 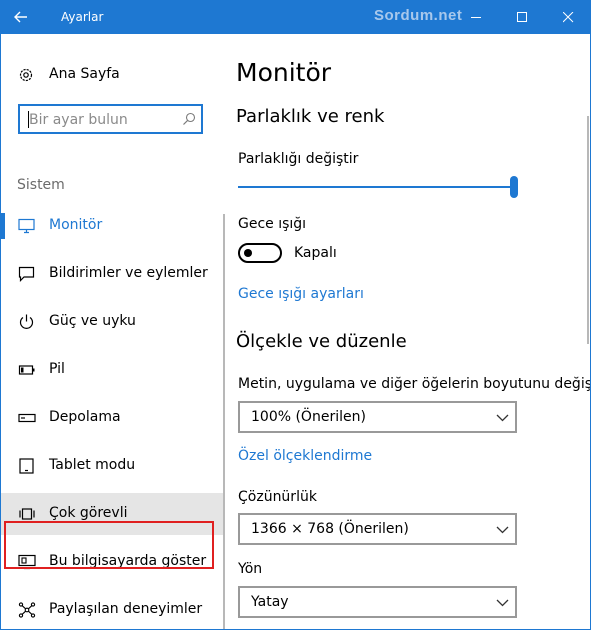 I want to click on search-placeholder: Bir ayar bulun, so click(x=78, y=120).